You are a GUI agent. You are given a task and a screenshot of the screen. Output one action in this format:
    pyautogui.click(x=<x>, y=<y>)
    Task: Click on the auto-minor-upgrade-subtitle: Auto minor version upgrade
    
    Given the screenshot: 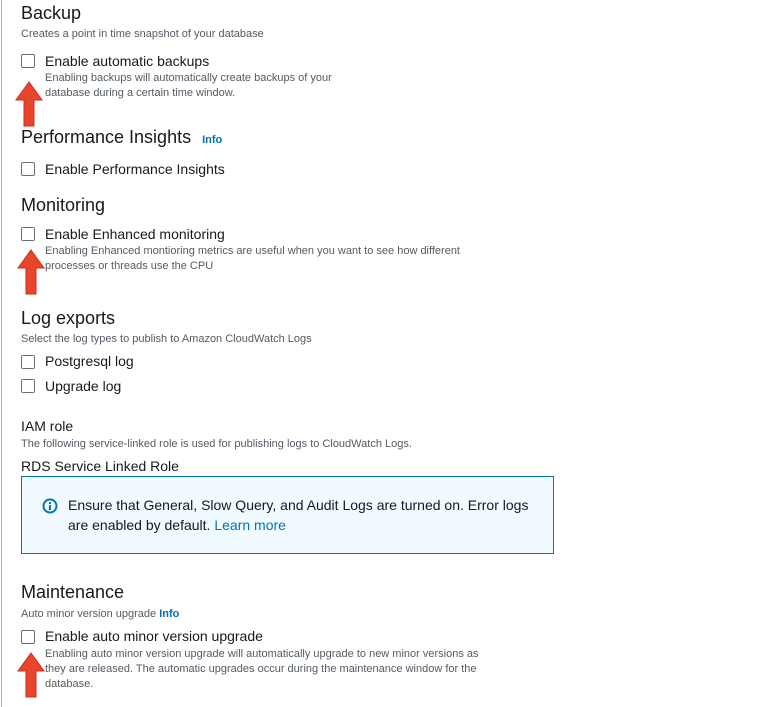 What is the action you would take?
    pyautogui.click(x=89, y=614)
    